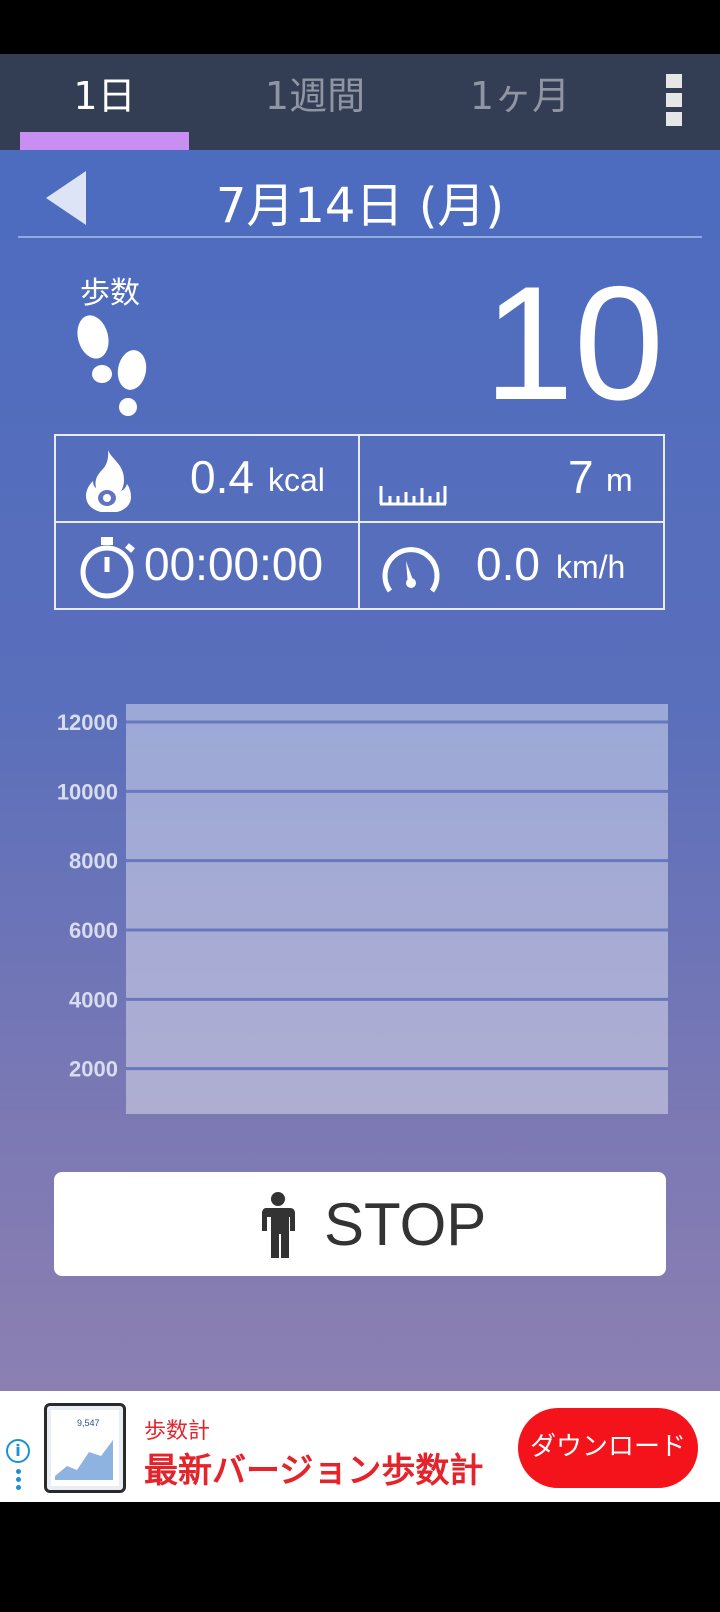 Image resolution: width=720 pixels, height=1612 pixels. What do you see at coordinates (314, 1471) in the screenshot?
I see `ad-title: 最新バージョン歩数計` at bounding box center [314, 1471].